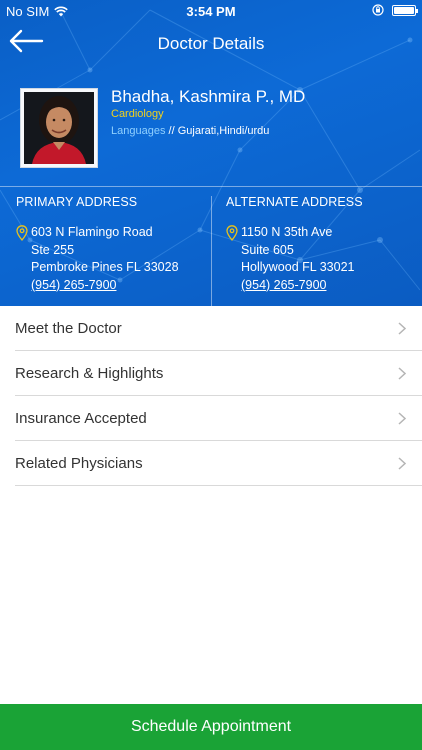 The image size is (422, 750). What do you see at coordinates (287, 232) in the screenshot?
I see `alternate-address-line1: 1150 N 35th Ave` at bounding box center [287, 232].